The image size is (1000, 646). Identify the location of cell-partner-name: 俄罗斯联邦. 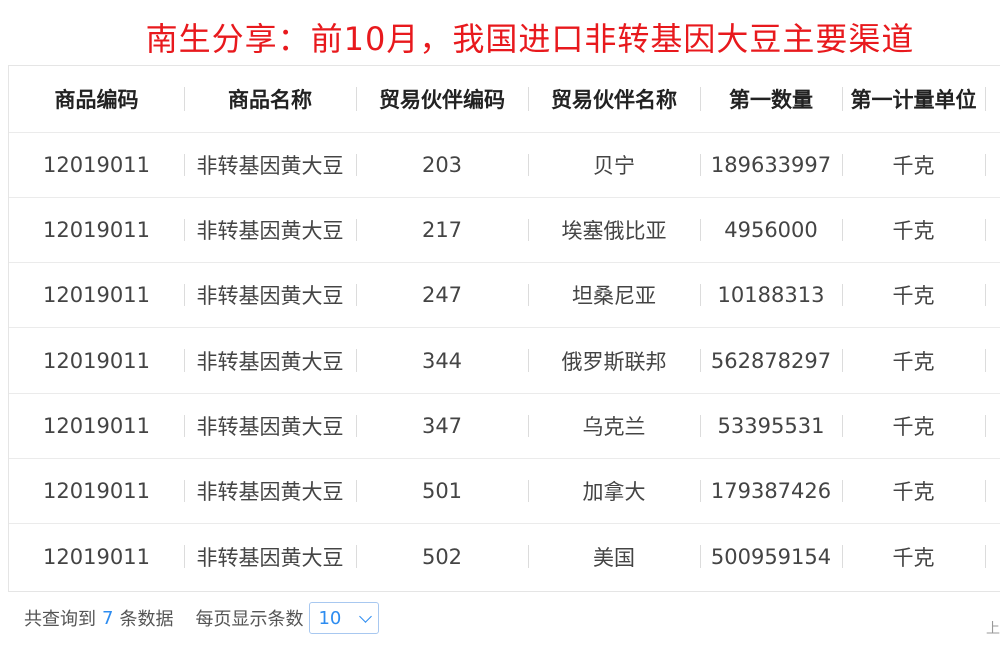
(614, 360).